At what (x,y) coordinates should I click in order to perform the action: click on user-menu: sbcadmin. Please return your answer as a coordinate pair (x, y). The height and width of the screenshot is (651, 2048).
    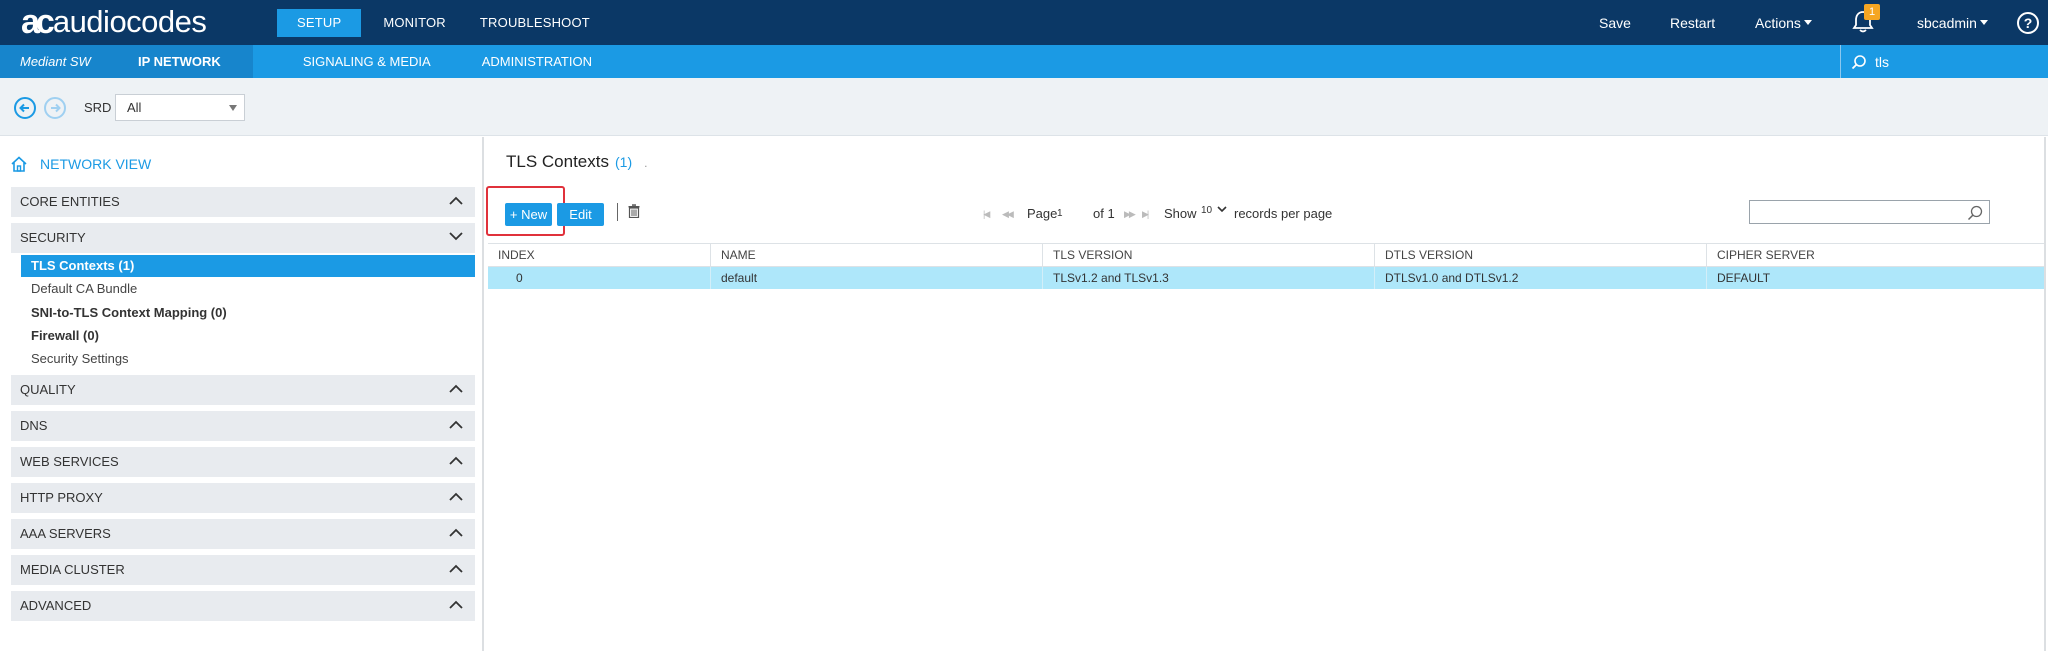
    Looking at the image, I should click on (1952, 22).